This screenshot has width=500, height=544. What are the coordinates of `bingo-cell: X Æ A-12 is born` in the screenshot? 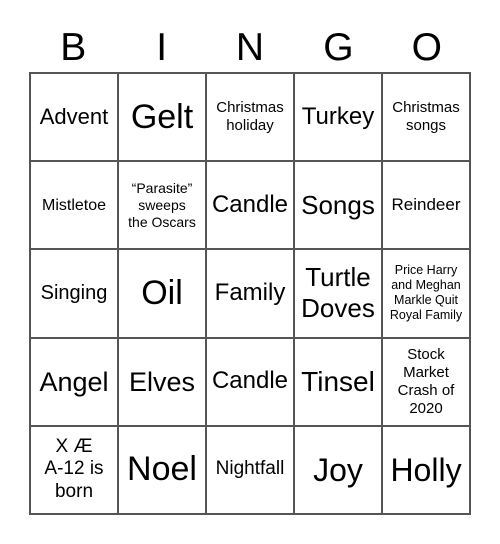 It's located at (74, 469).